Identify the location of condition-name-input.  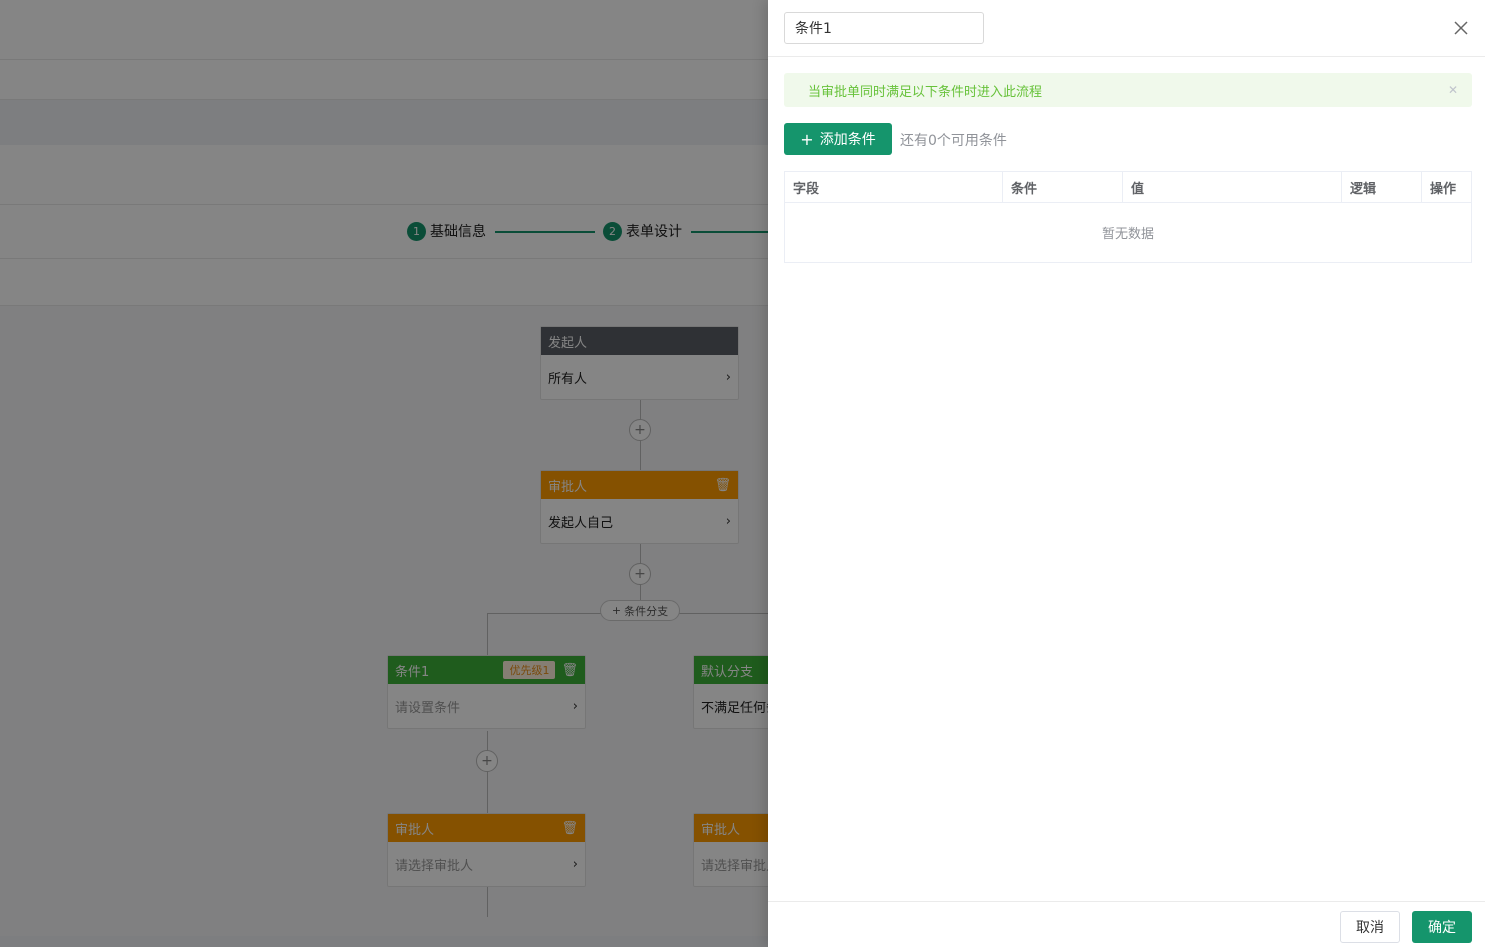
(884, 28).